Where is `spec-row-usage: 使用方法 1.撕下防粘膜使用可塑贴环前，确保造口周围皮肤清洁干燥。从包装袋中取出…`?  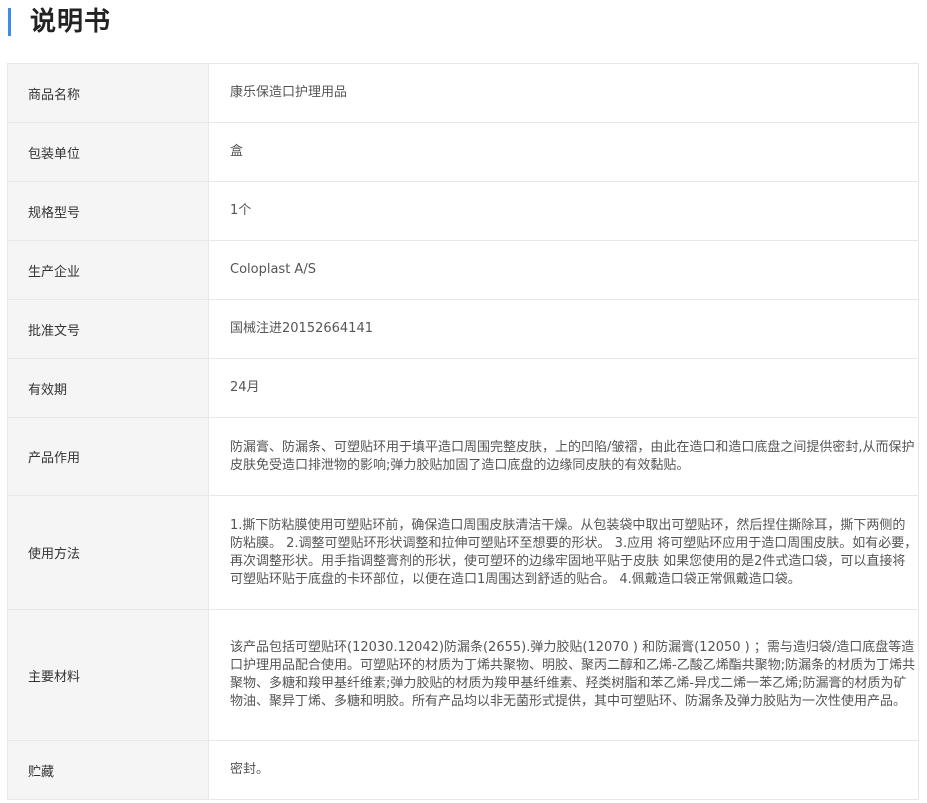
spec-row-usage: 使用方法 1.撕下防粘膜使用可塑贴环前，确保造口周围皮肤清洁干燥。从包装袋中取出… is located at coordinates (463, 552).